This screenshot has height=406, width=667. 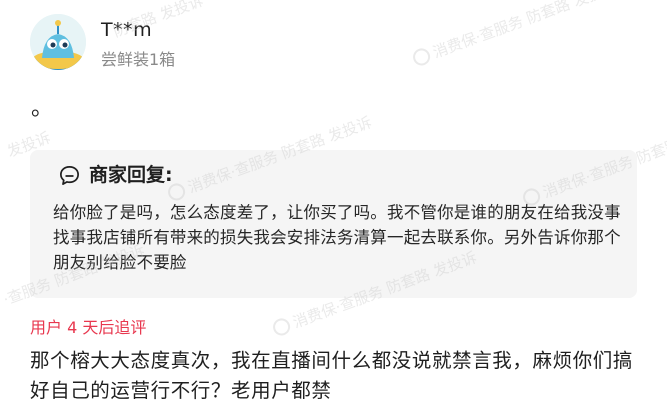 I want to click on user-name: T**m, so click(x=126, y=30).